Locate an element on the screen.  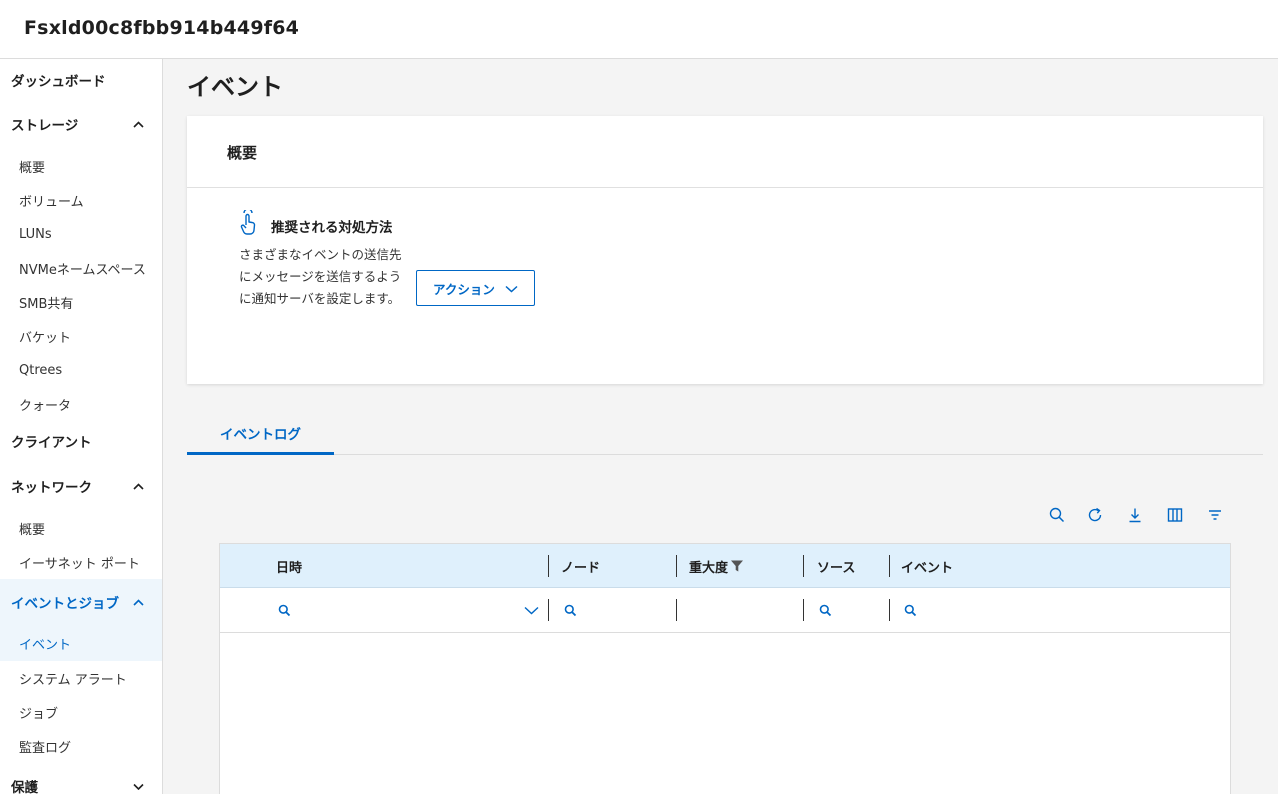
nav-protection-label: 保護 is located at coordinates (24, 787).